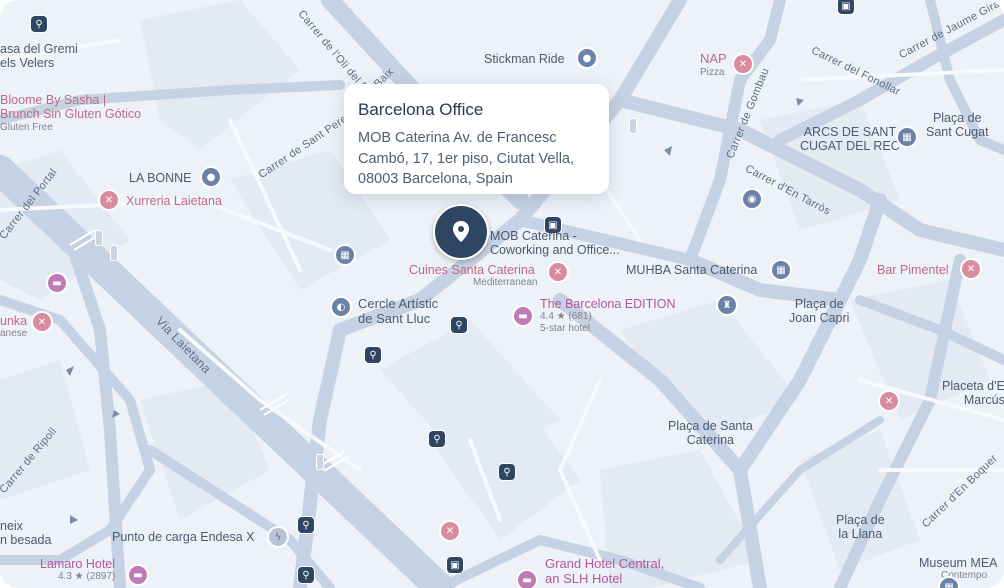 Image resolution: width=1004 pixels, height=588 pixels. I want to click on poi-casa-gremi: asa del Gremi els Velers, so click(39, 56).